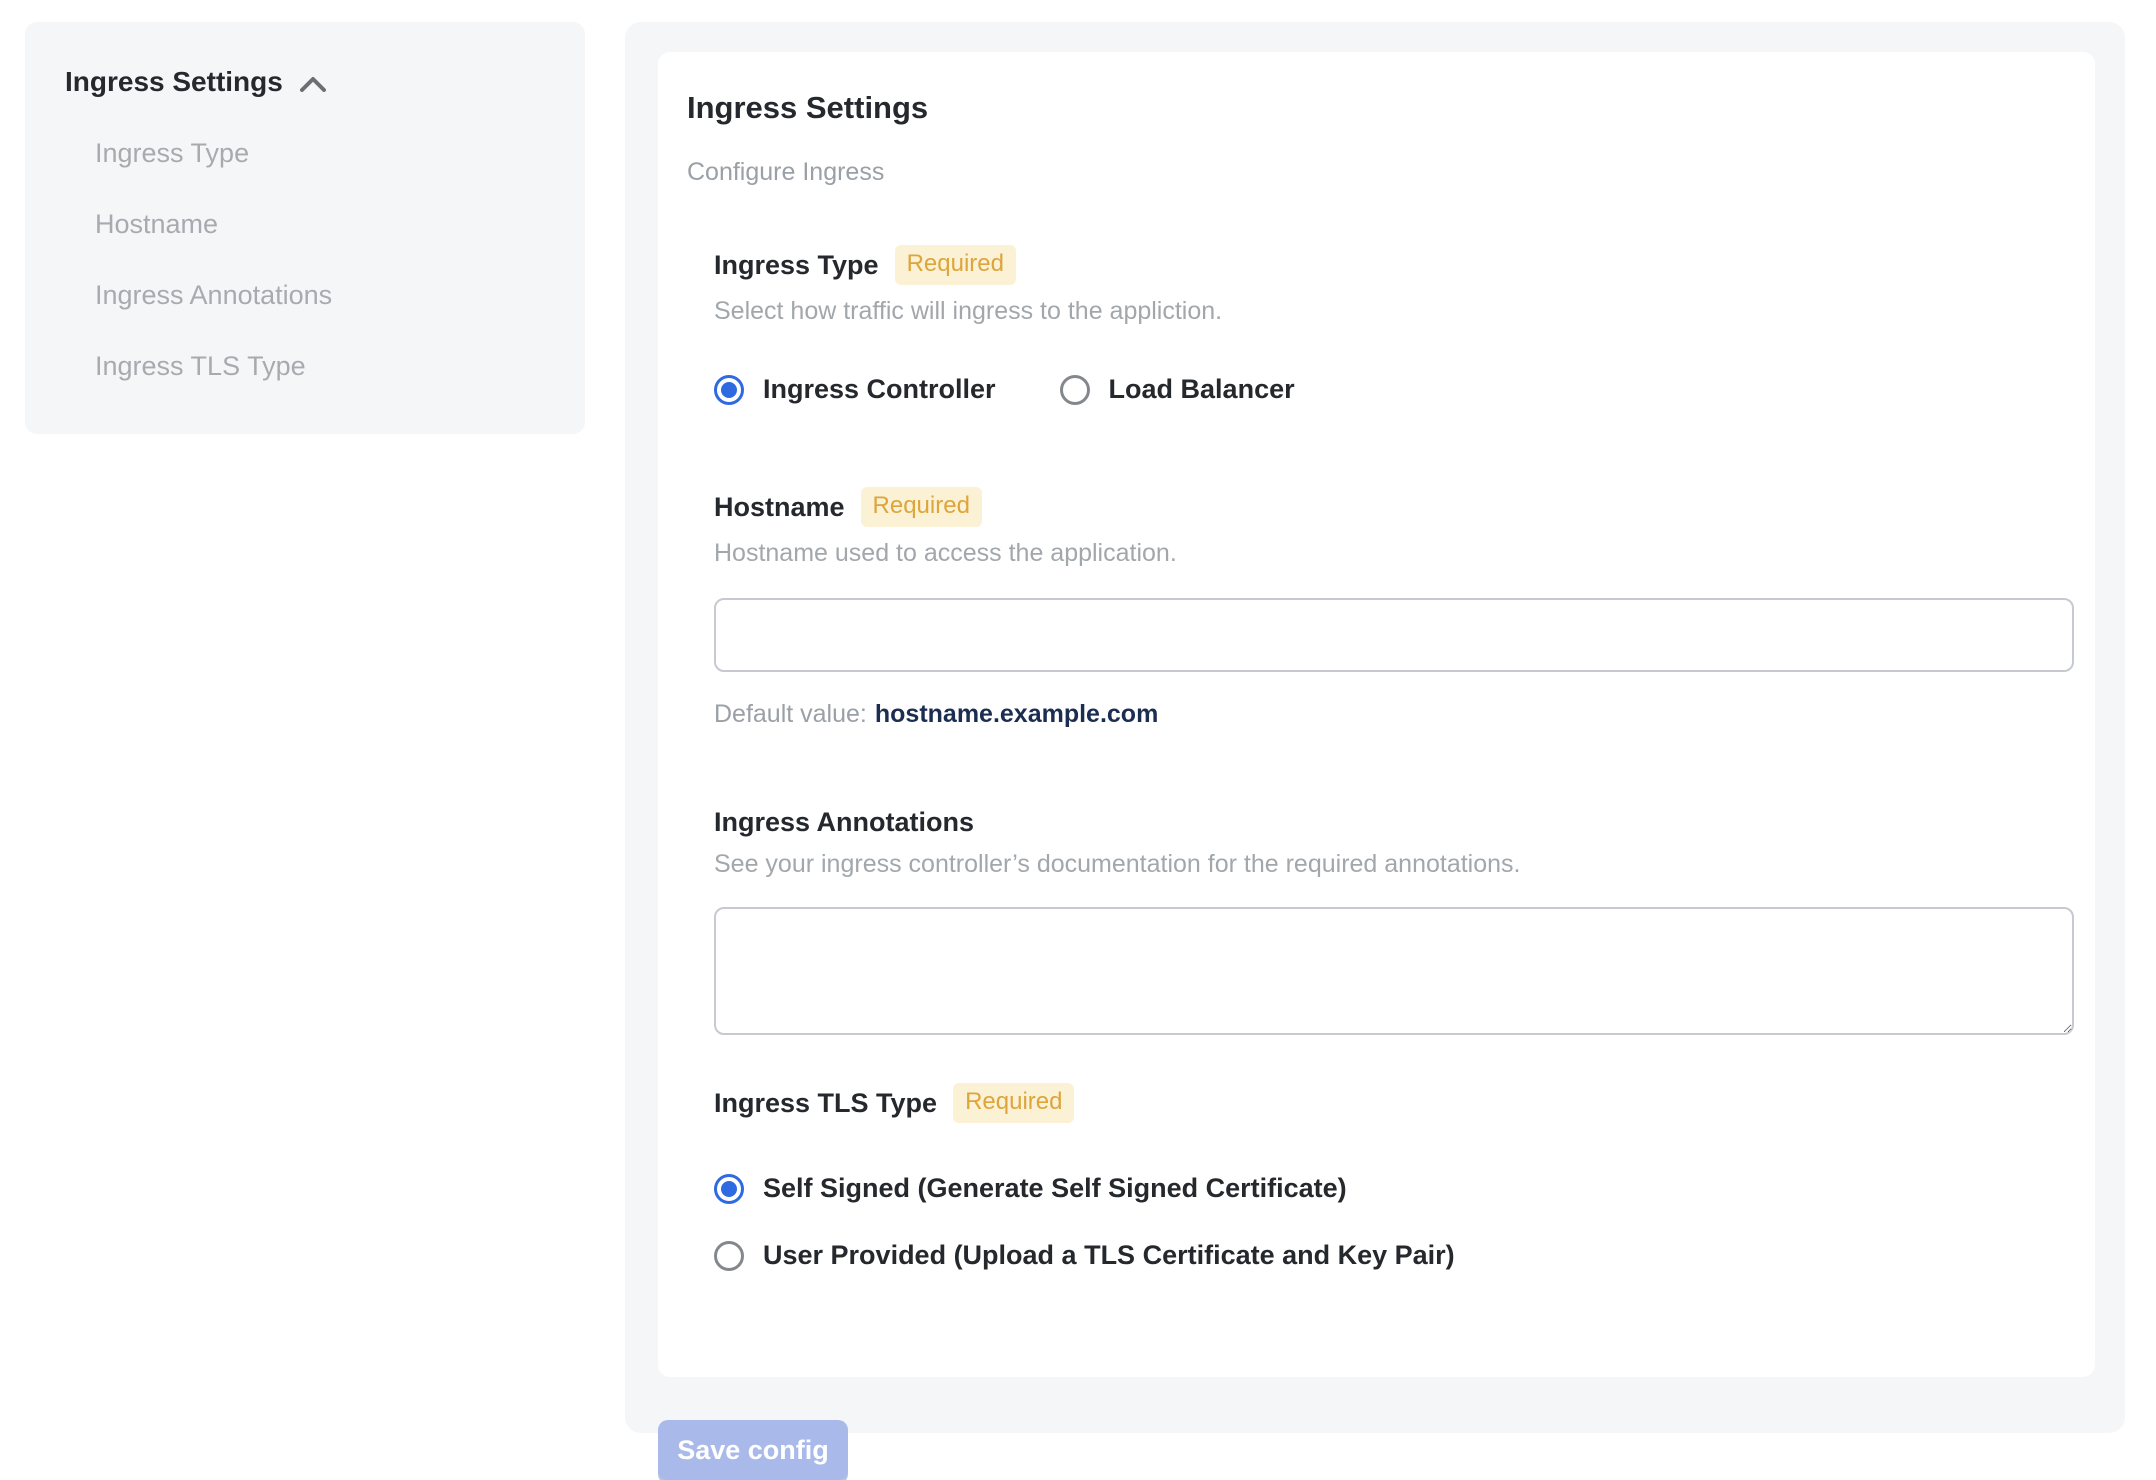 Image resolution: width=2156 pixels, height=1480 pixels. Describe the element at coordinates (753, 1450) in the screenshot. I see `save-config-button: Save config` at that location.